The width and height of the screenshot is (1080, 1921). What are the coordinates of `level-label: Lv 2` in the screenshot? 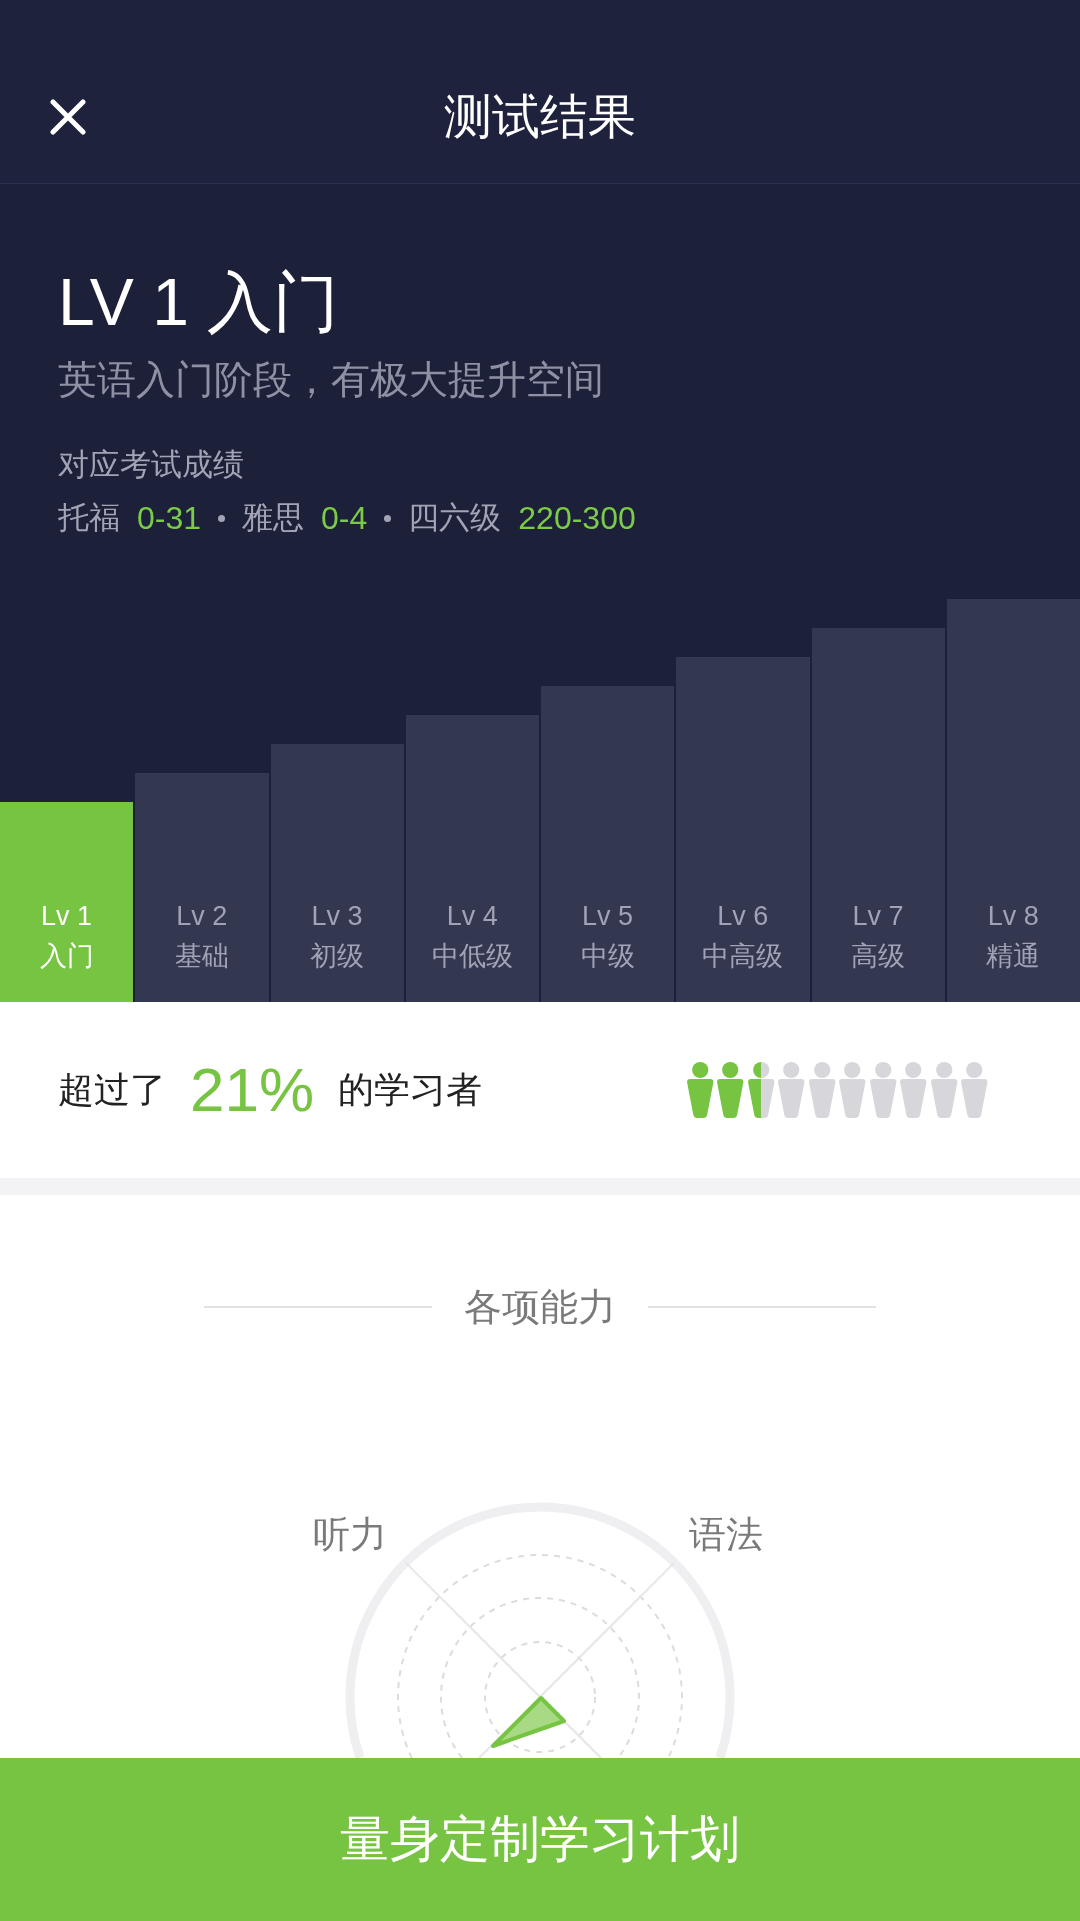 It's located at (202, 916).